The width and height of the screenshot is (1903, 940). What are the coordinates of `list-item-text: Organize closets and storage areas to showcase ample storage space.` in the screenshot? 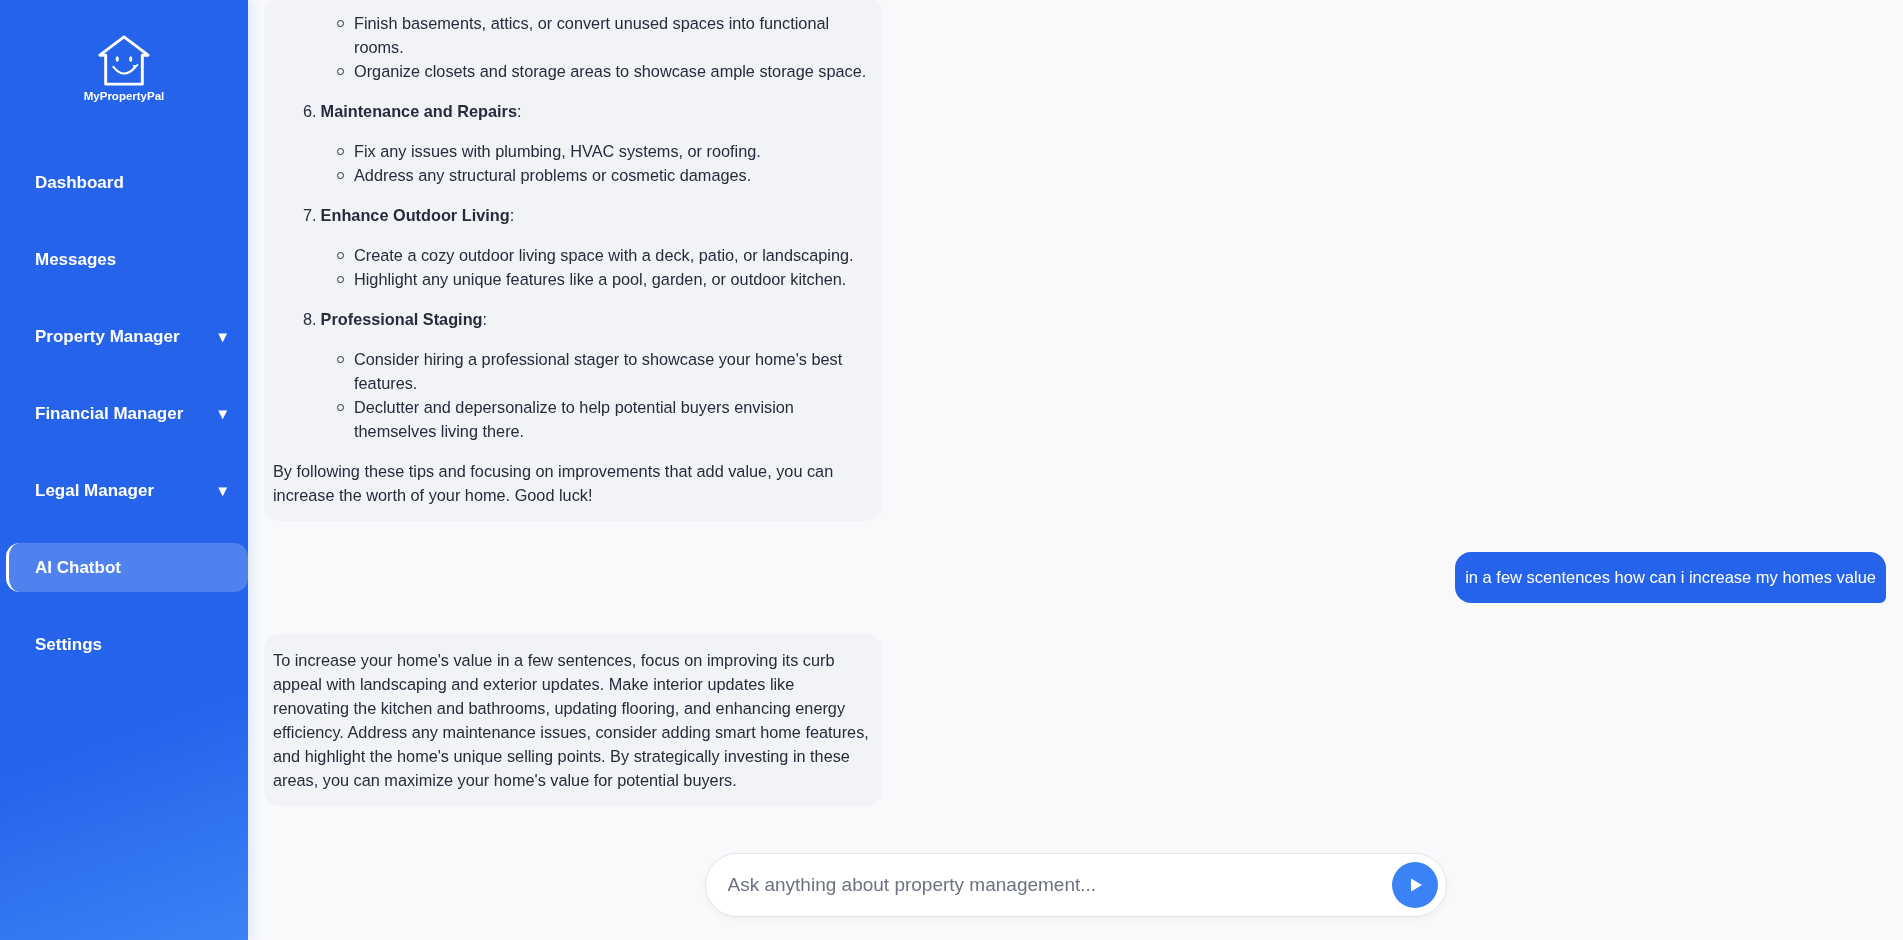 It's located at (610, 71).